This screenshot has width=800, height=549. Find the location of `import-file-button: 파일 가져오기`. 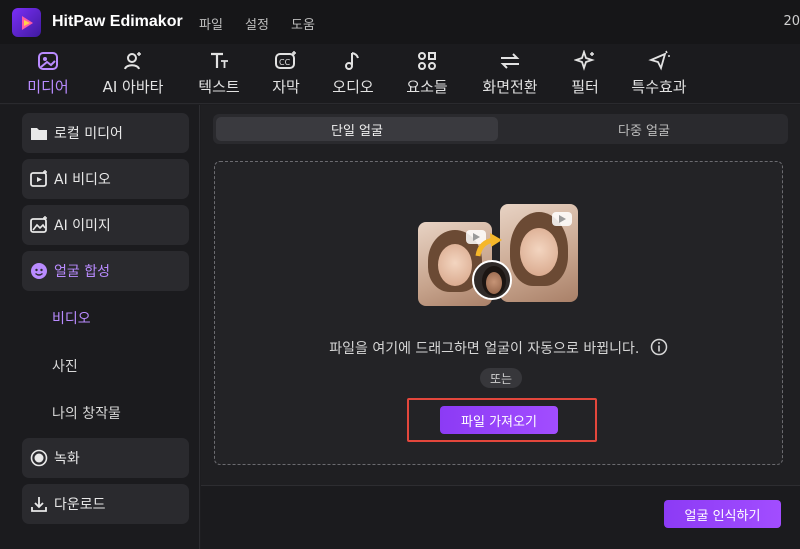

import-file-button: 파일 가져오기 is located at coordinates (499, 420).